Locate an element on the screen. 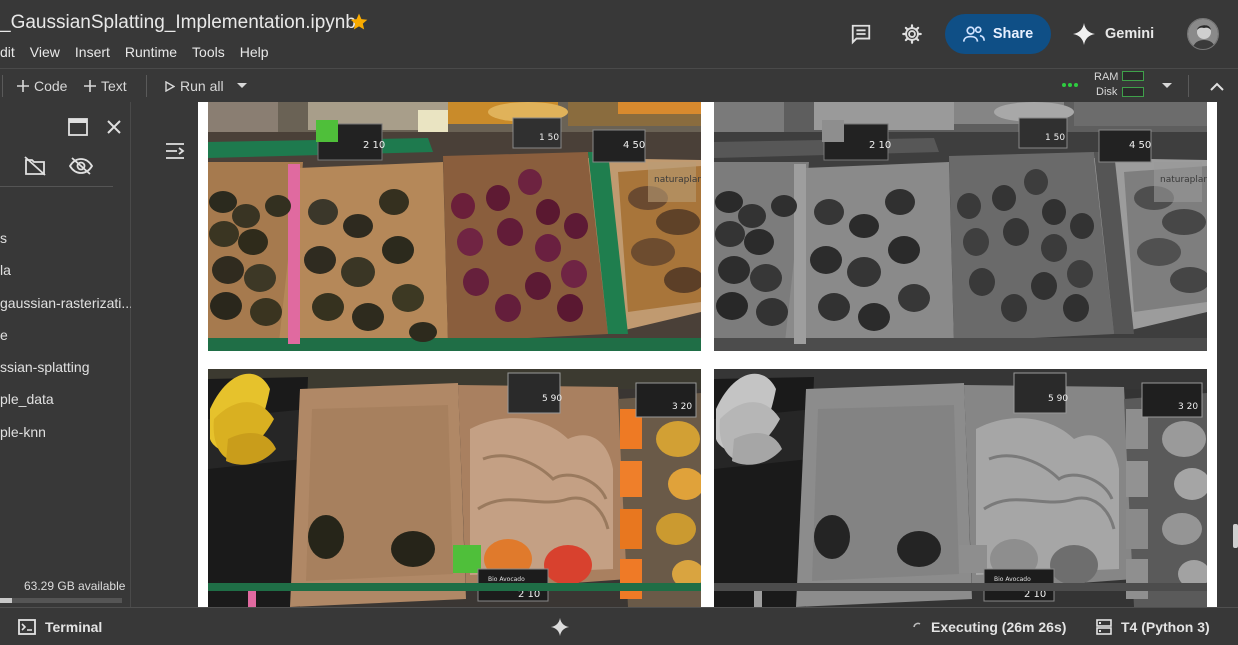  menu-insert: Insert is located at coordinates (92, 53).